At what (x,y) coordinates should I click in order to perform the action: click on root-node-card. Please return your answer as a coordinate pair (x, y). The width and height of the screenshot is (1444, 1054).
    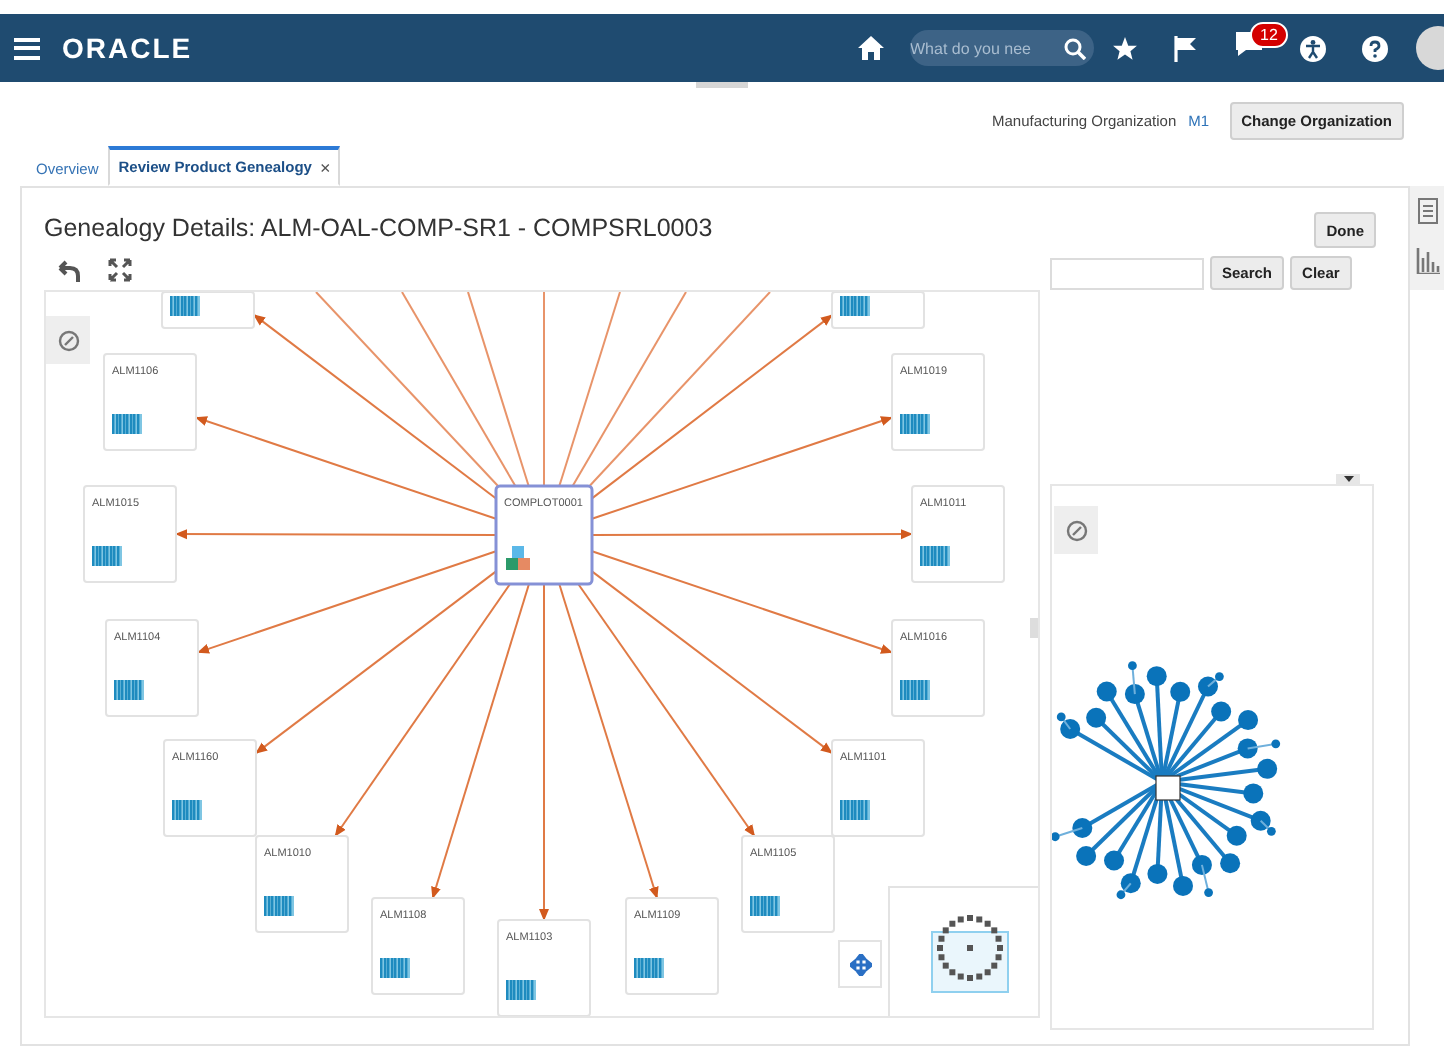
    Looking at the image, I should click on (544, 535).